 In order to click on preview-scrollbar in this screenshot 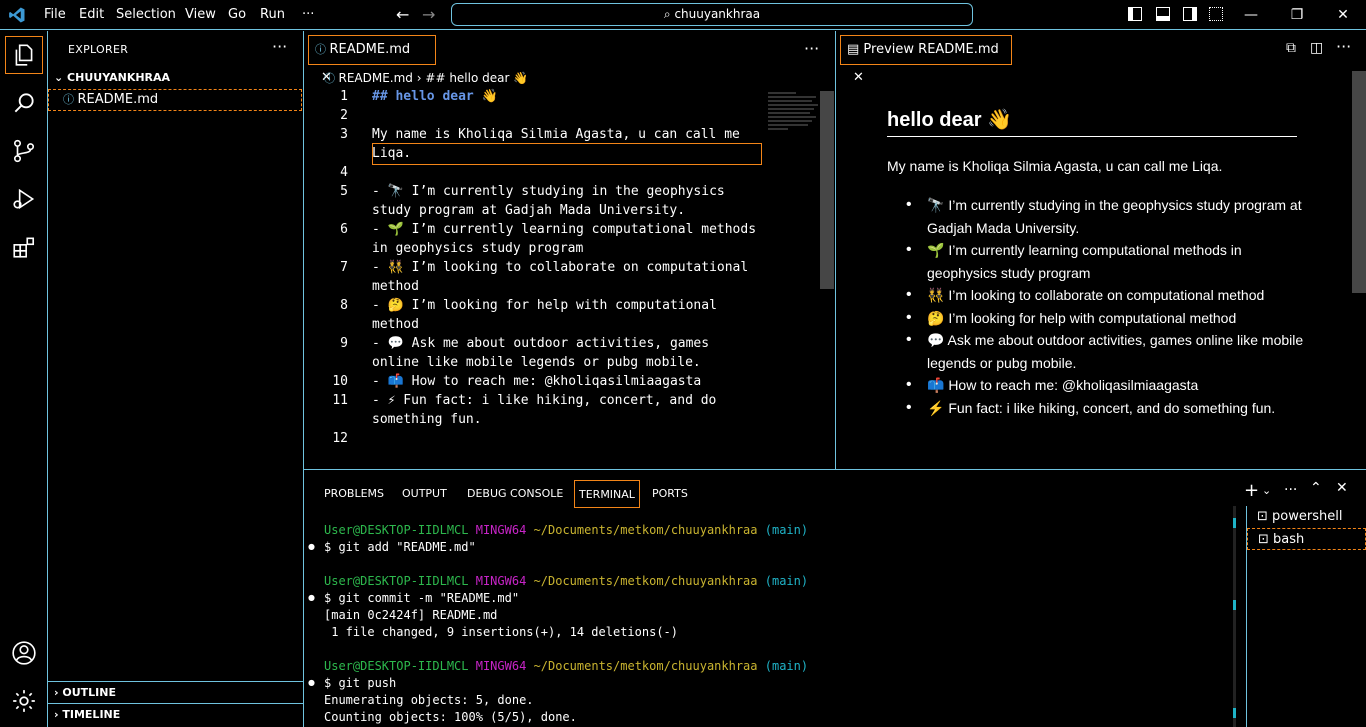, I will do `click(1359, 182)`.